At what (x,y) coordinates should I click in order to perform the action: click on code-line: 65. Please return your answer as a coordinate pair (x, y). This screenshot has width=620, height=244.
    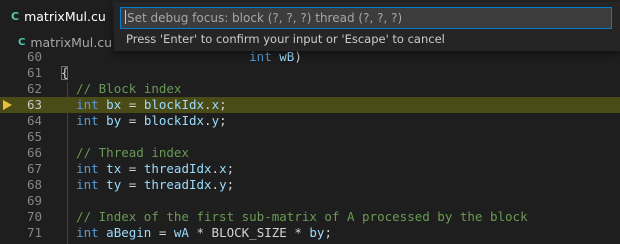
    Looking at the image, I should click on (310, 137).